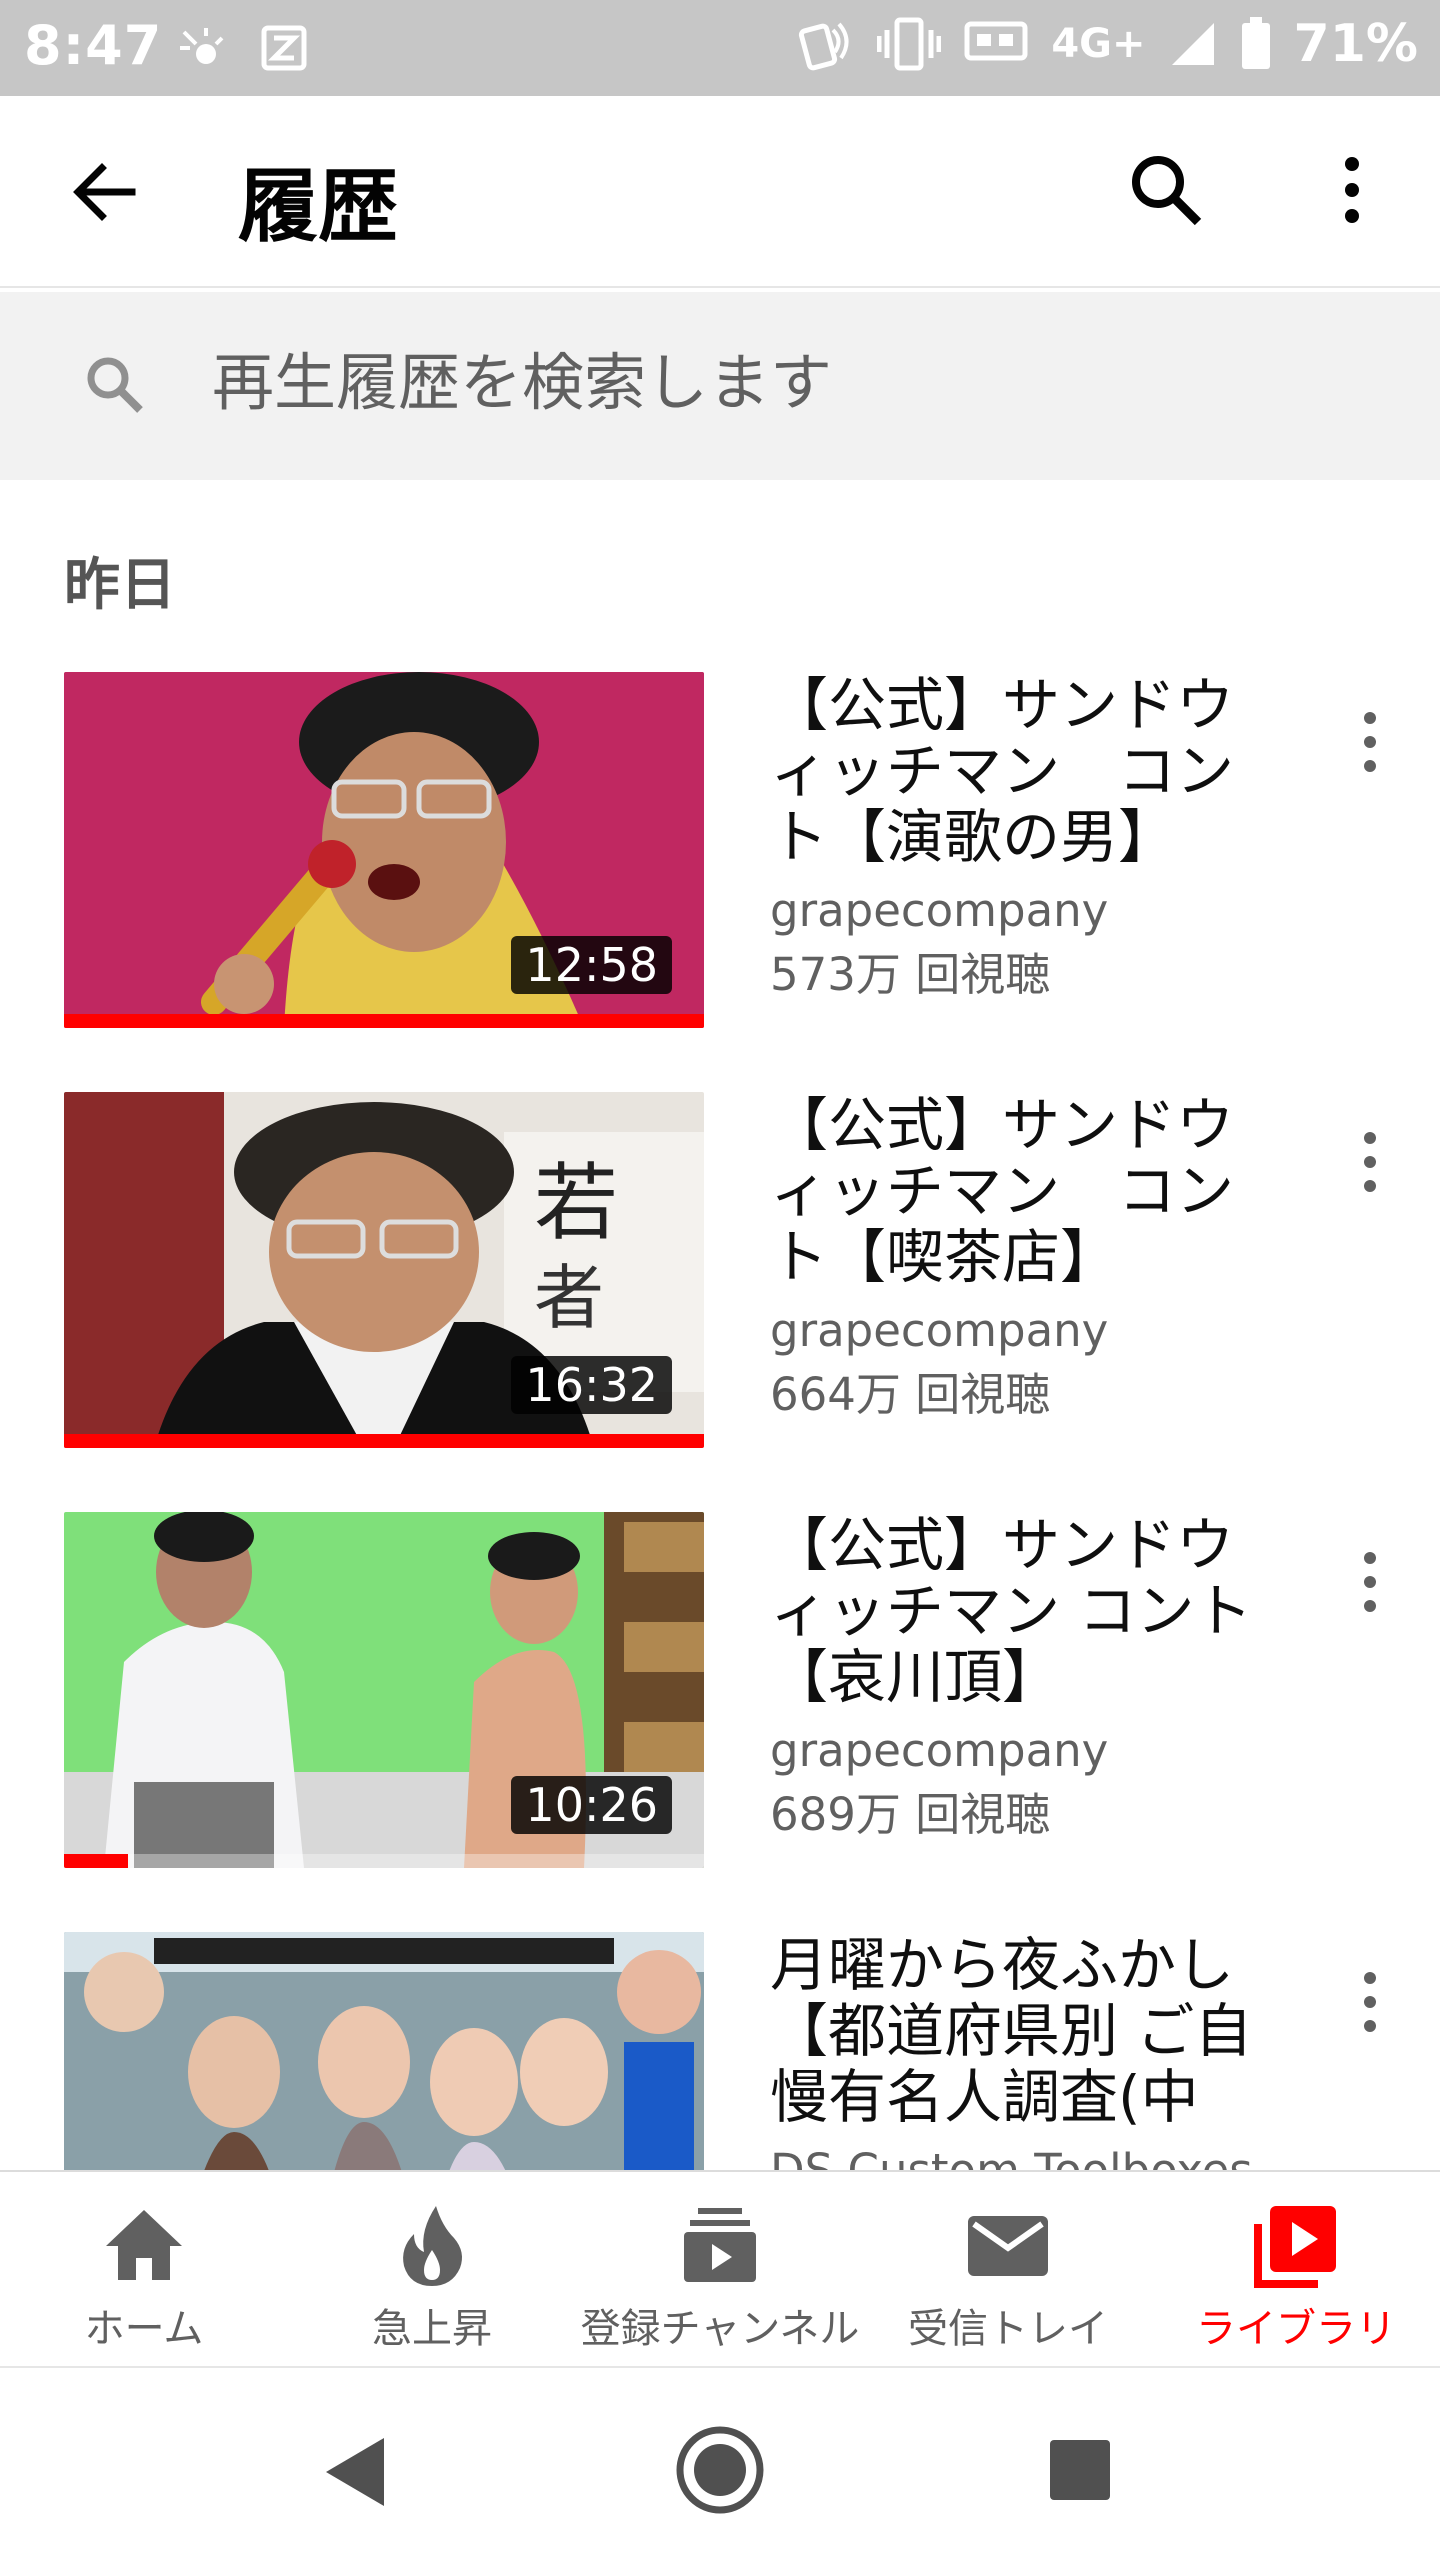 The height and width of the screenshot is (2560, 1440). What do you see at coordinates (910, 974) in the screenshot?
I see `video-views: 573万 回視聴` at bounding box center [910, 974].